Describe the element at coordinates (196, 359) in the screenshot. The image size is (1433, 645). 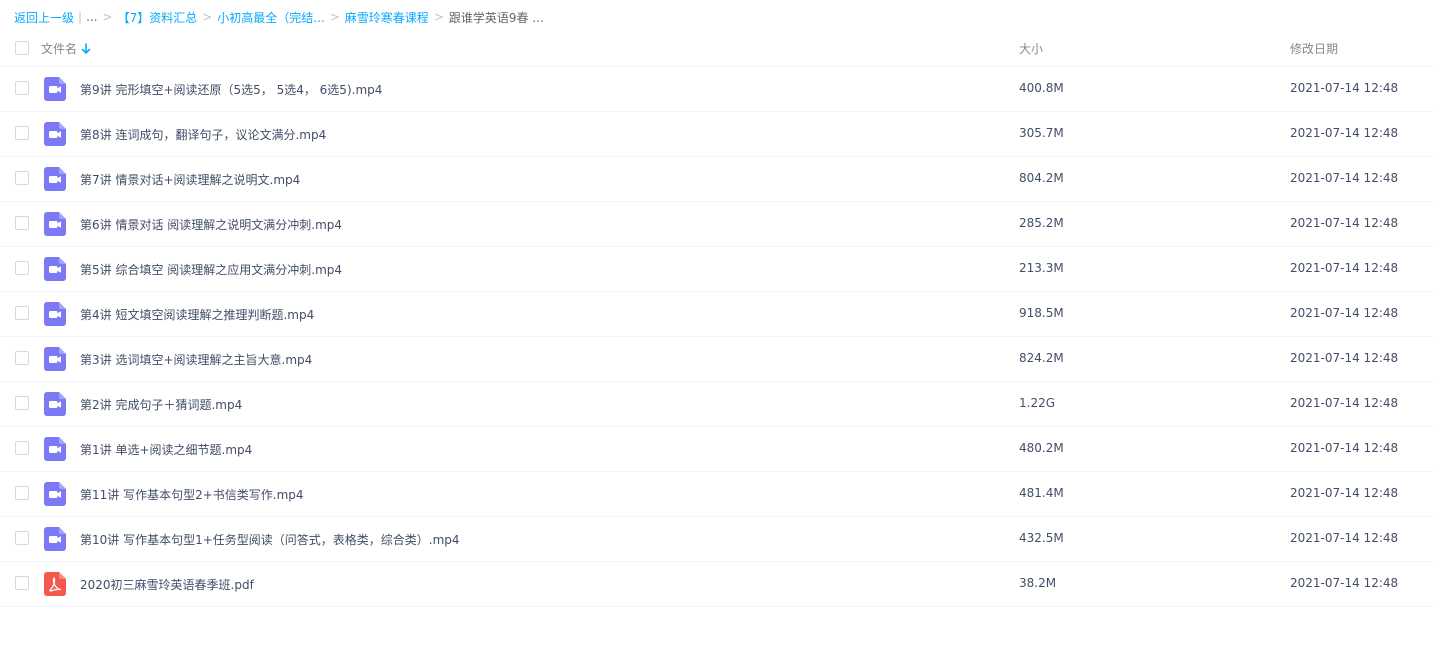
I see `file-name-link: 第3讲 选词填空+阅读理解之主旨大意.mp4` at that location.